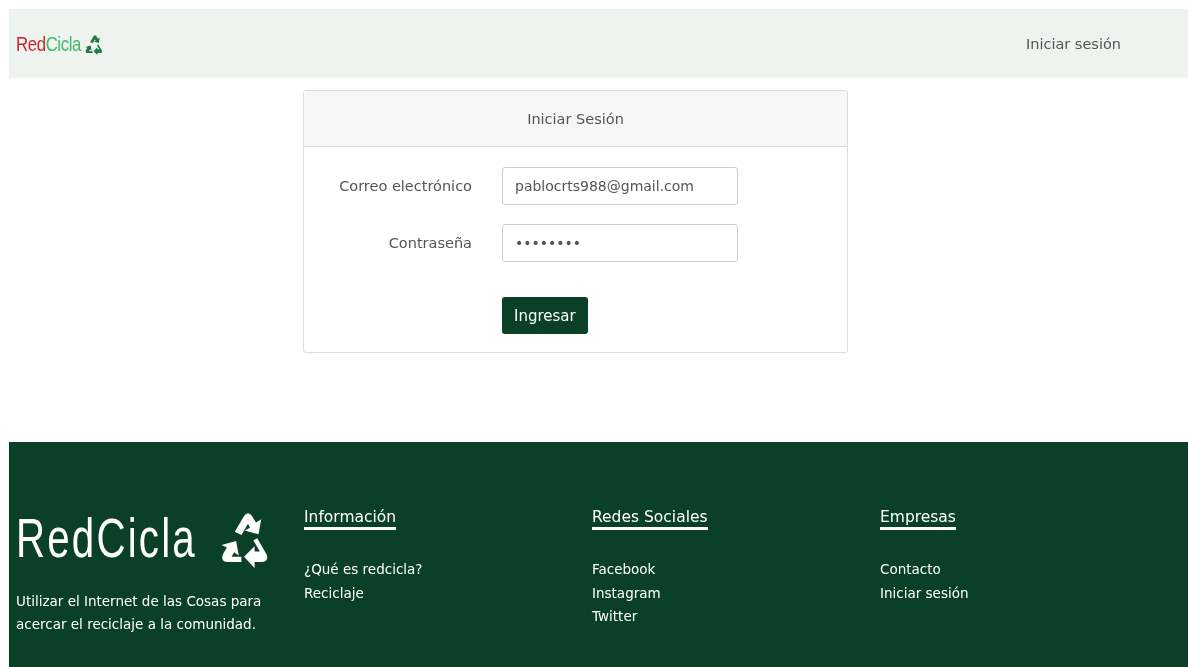 This screenshot has height=667, width=1188. What do you see at coordinates (736, 593) in the screenshot?
I see `footer-link: Instagram` at bounding box center [736, 593].